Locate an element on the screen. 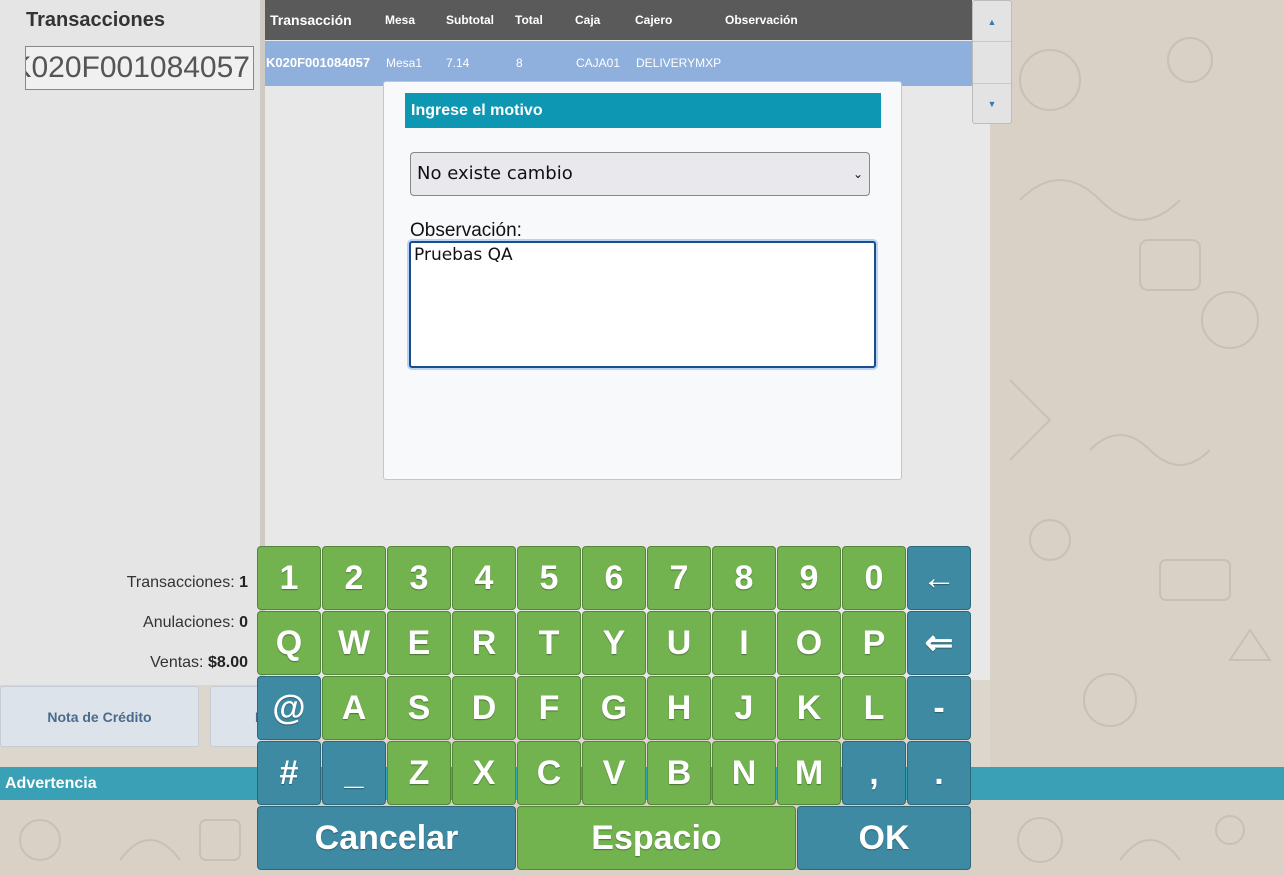 The height and width of the screenshot is (876, 1284). column-header: Observación is located at coordinates (761, 20).